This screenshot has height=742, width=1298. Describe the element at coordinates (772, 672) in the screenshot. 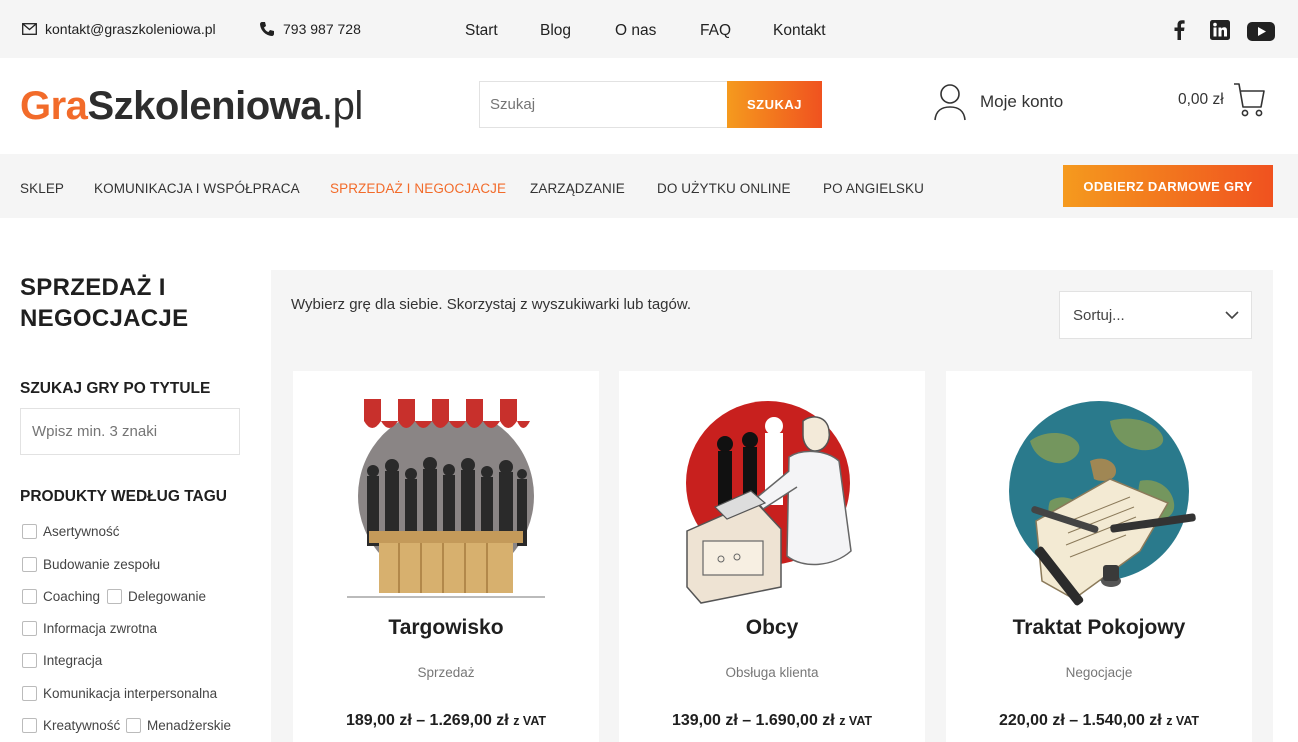

I see `product-category: Obsługa klienta` at that location.